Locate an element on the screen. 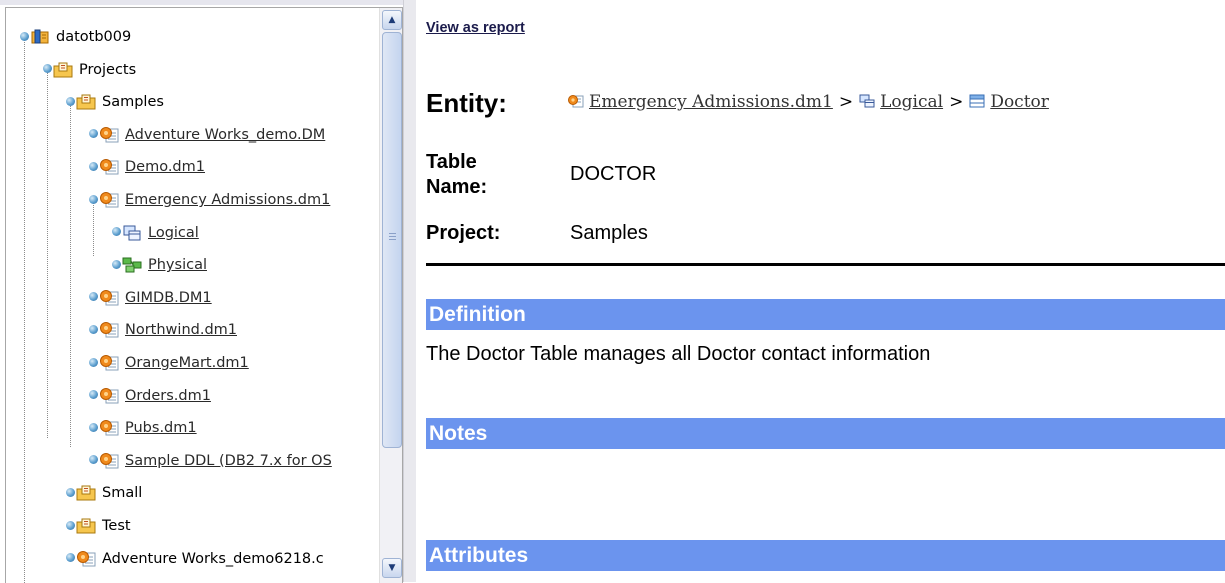  tree-item: Emergency Admissions.dm1 is located at coordinates (209, 200).